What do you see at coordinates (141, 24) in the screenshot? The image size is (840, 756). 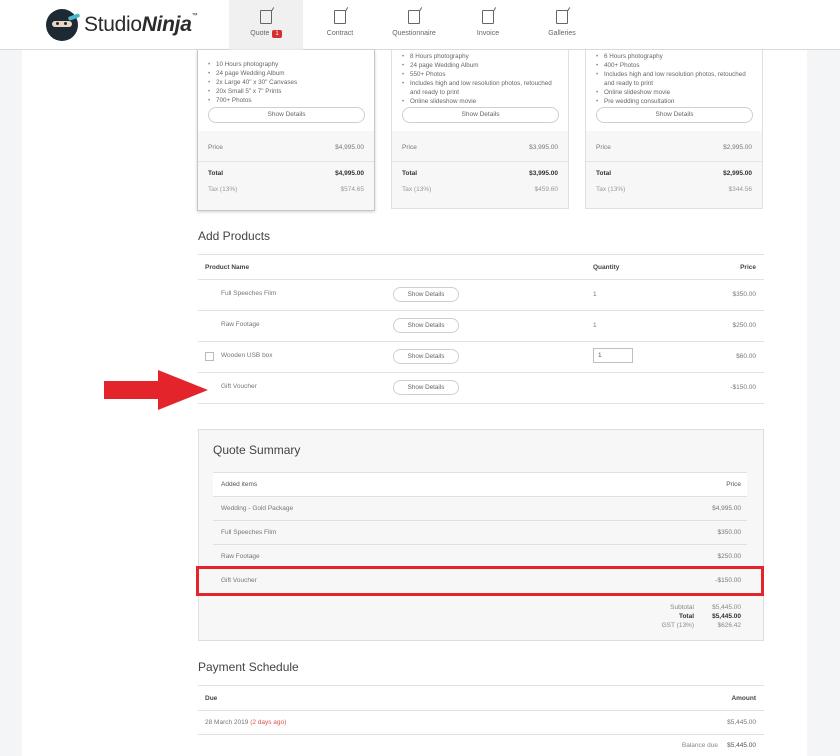 I see `logo-text: StudioNinja™` at bounding box center [141, 24].